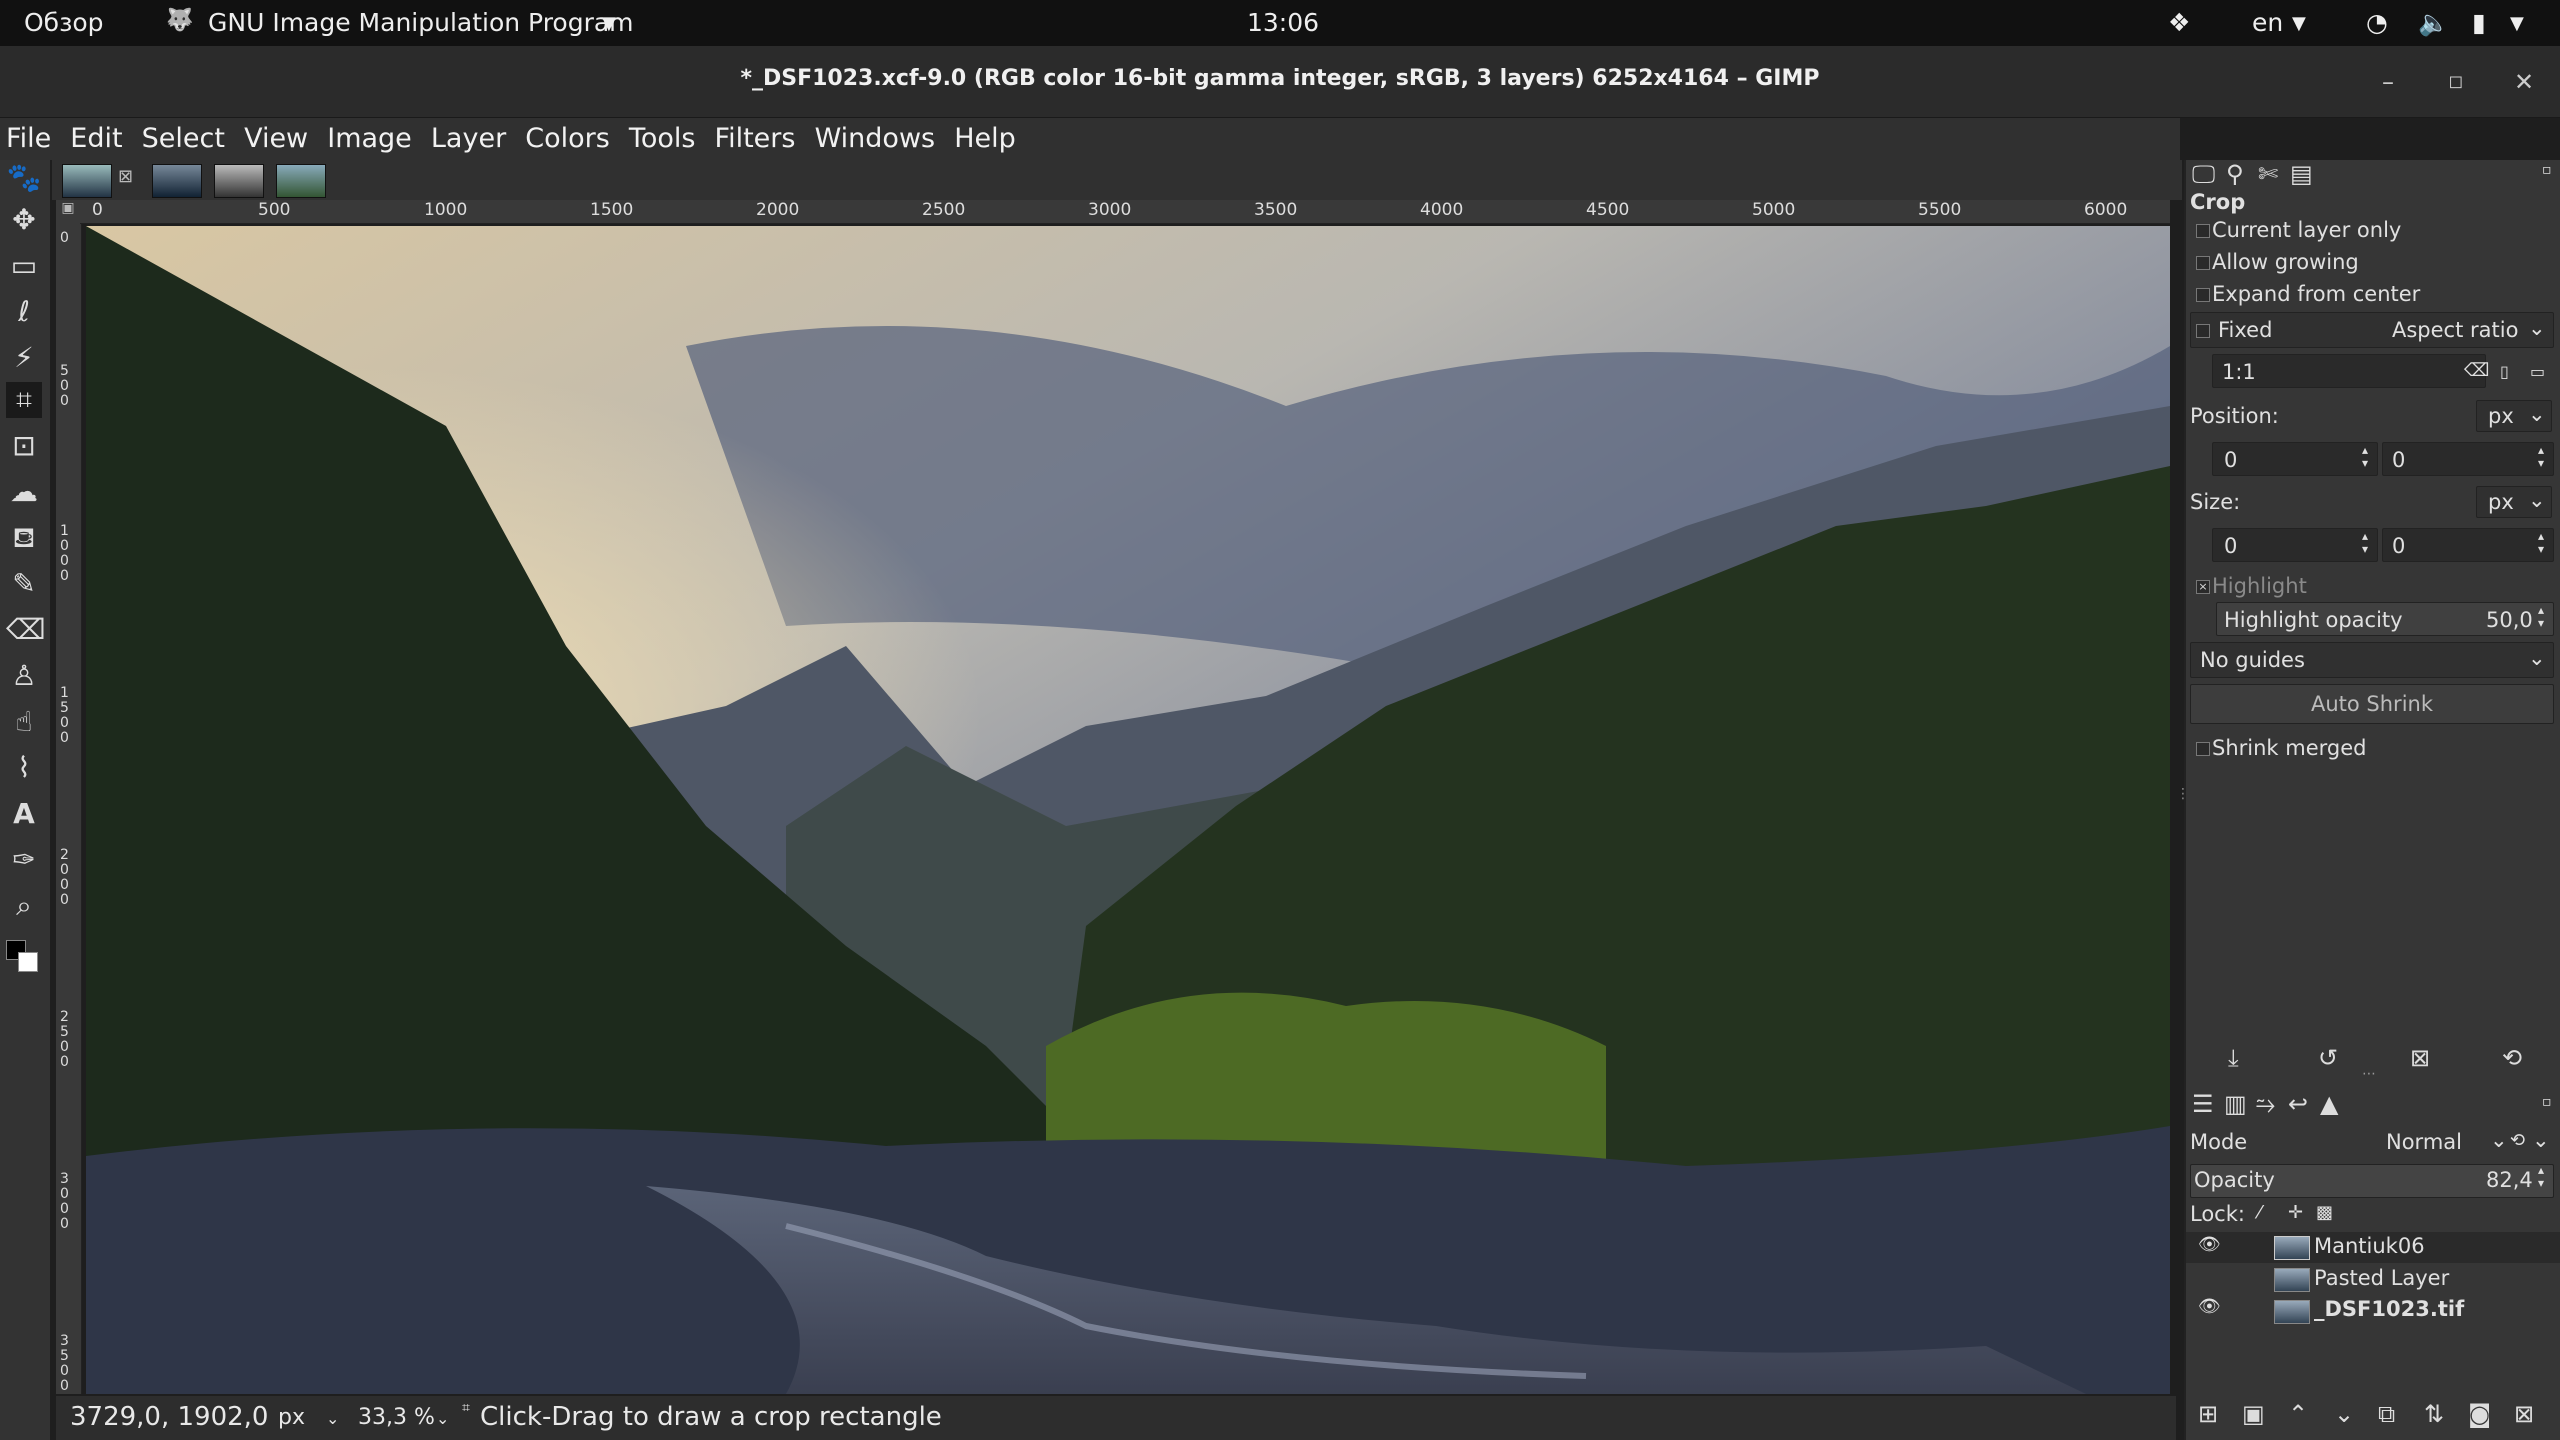  What do you see at coordinates (2324, 1212) in the screenshot?
I see `lock-alpha-icon: ▩` at bounding box center [2324, 1212].